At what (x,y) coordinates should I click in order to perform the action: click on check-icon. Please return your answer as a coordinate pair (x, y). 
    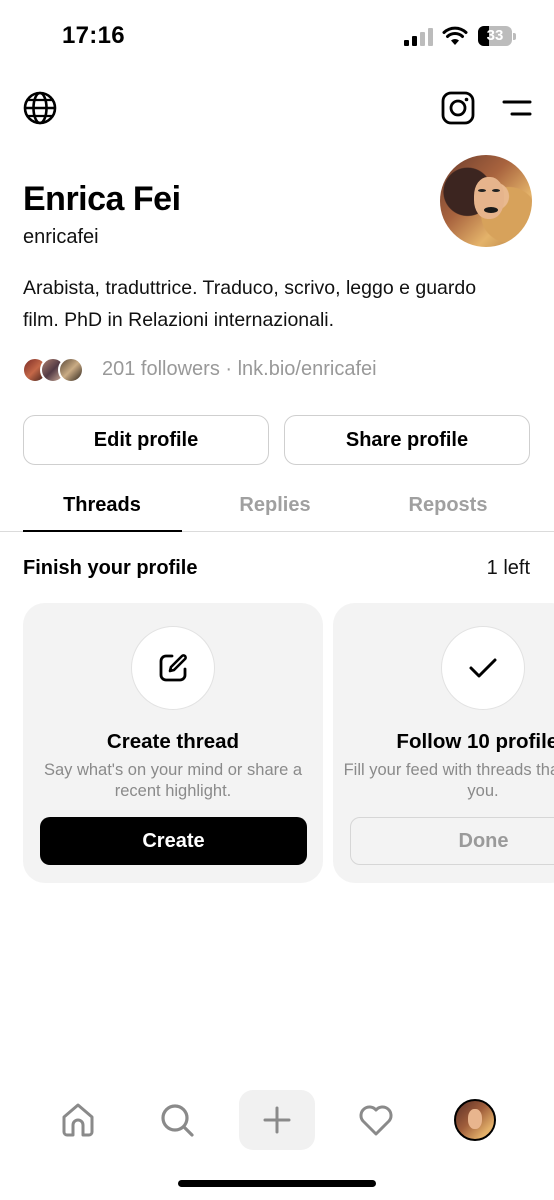
    Looking at the image, I should click on (483, 668).